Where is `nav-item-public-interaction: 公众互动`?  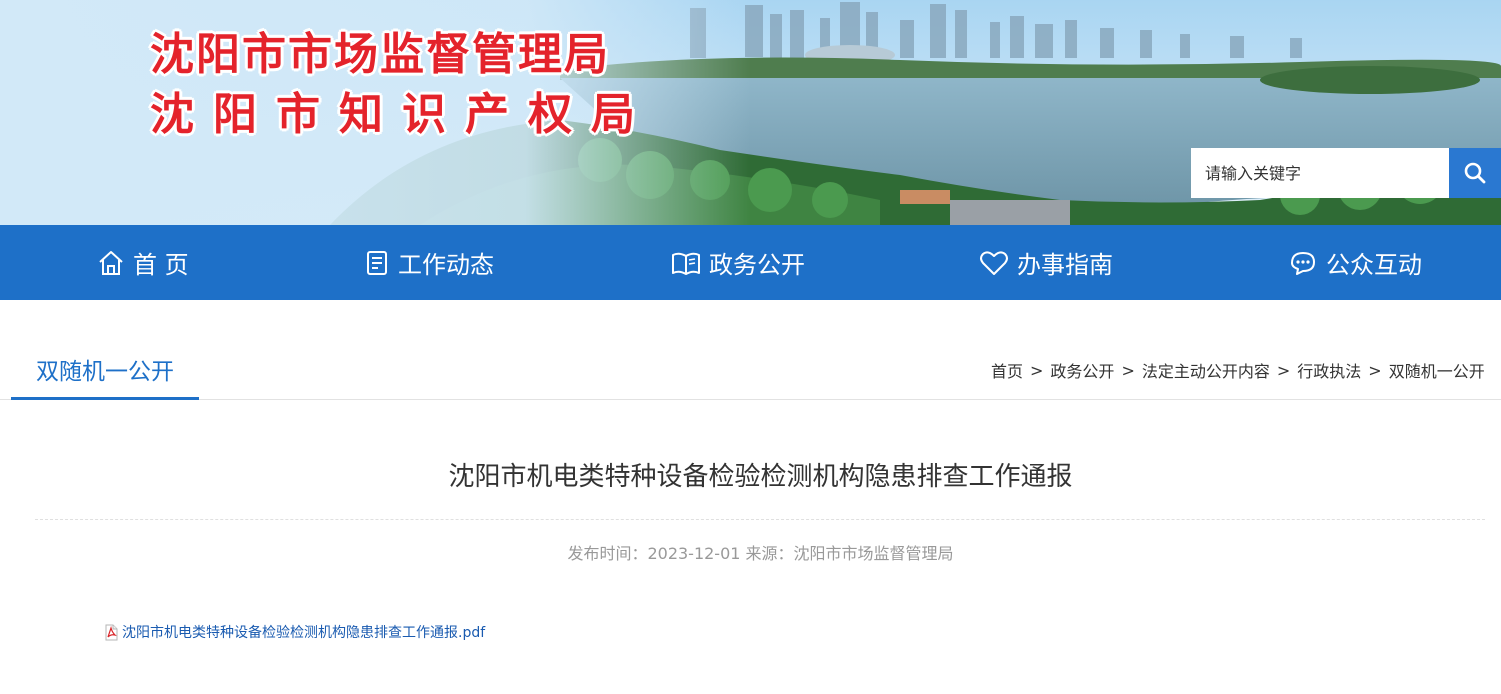
nav-item-public-interaction: 公众互动 is located at coordinates (1355, 262).